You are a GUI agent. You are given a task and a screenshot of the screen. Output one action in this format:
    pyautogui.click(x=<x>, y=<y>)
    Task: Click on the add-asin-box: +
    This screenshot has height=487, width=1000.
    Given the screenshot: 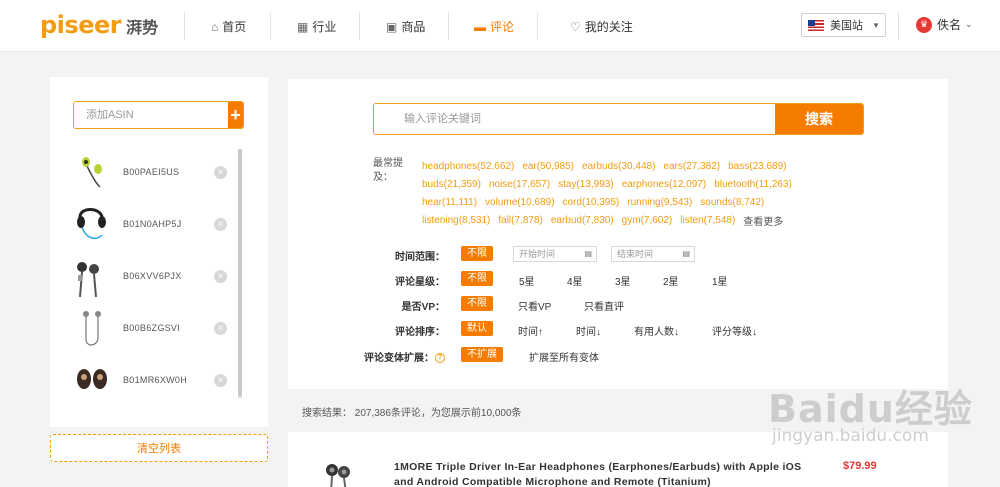 What is the action you would take?
    pyautogui.click(x=158, y=115)
    